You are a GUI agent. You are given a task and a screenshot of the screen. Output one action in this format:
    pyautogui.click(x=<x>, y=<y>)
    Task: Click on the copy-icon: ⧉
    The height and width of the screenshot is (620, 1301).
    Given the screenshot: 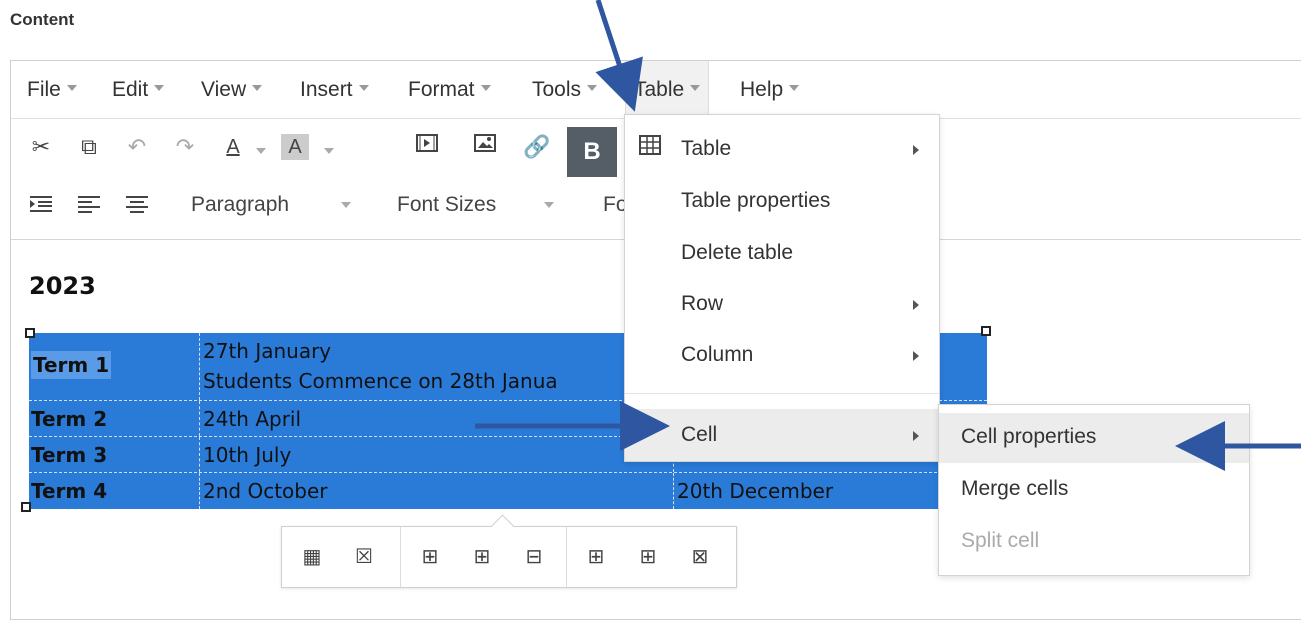 What is the action you would take?
    pyautogui.click(x=89, y=147)
    